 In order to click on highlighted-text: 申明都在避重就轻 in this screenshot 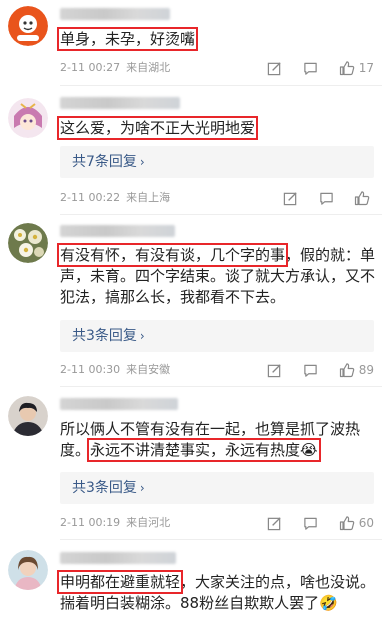, I will do `click(120, 582)`.